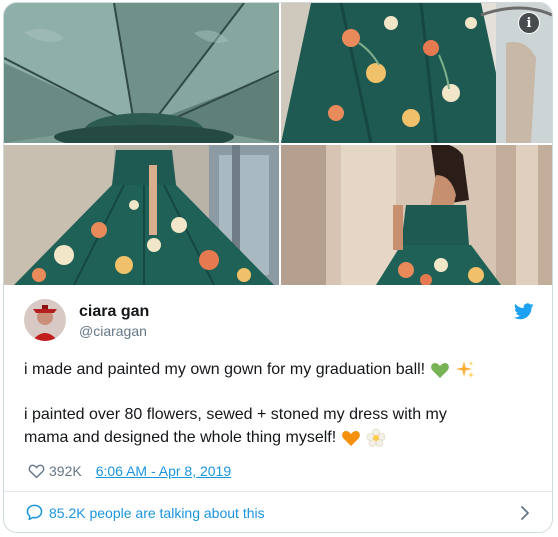 The image size is (558, 537). I want to click on speech-bubble-icon, so click(34, 512).